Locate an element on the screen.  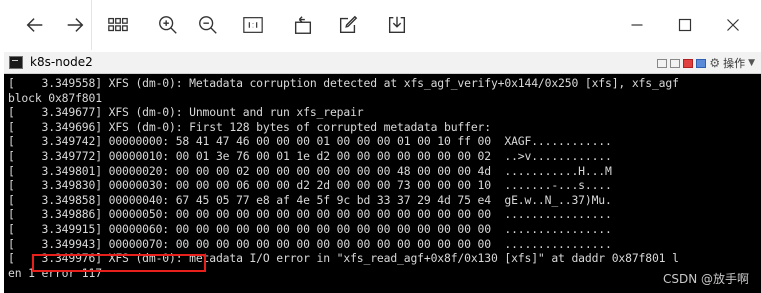
terminal-line: block 0x87f801 is located at coordinates (55, 97).